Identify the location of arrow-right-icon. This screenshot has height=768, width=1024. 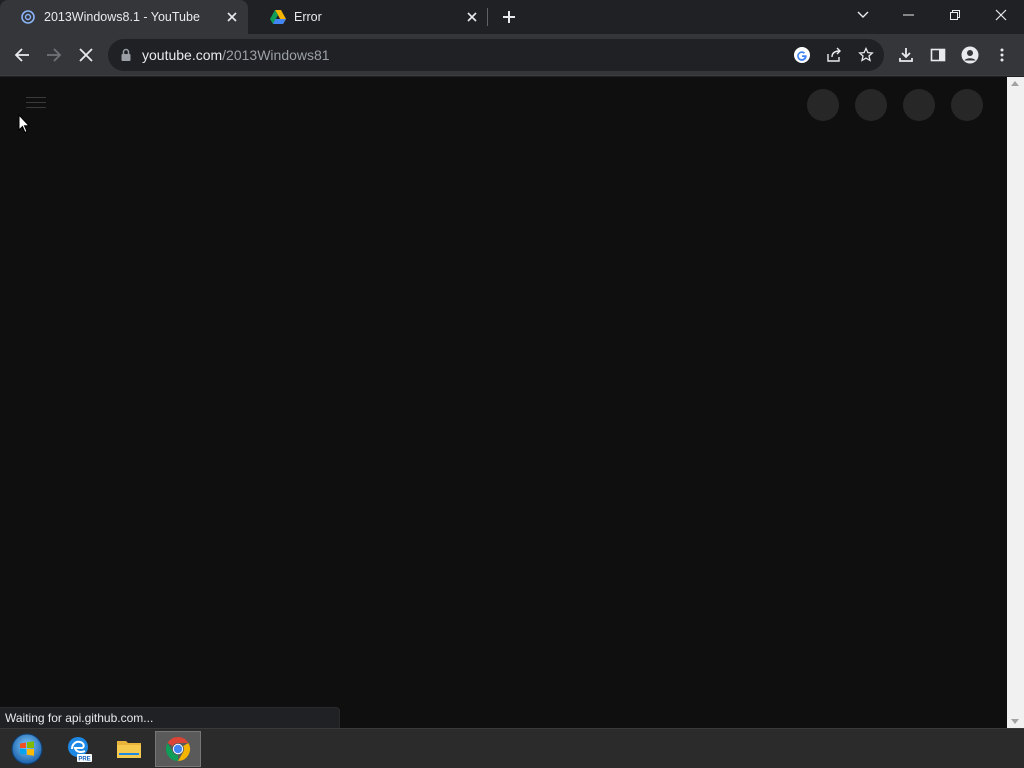
(54, 55).